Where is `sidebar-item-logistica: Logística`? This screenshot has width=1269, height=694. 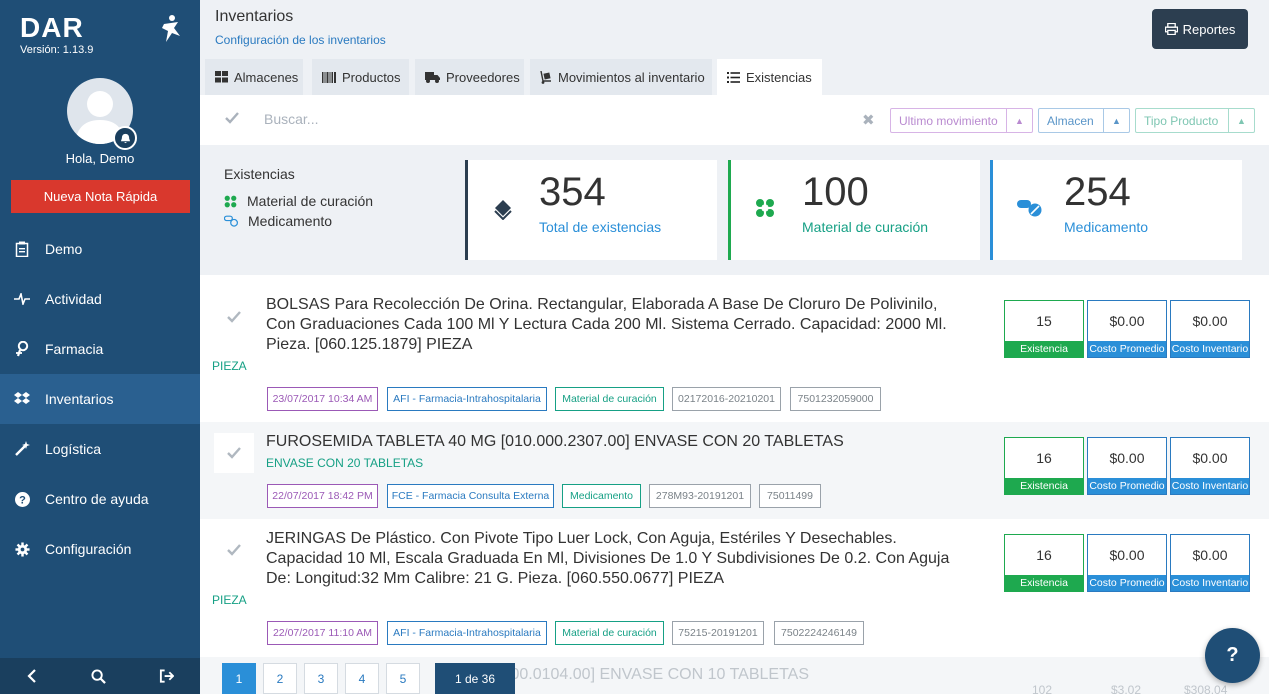 sidebar-item-logistica: Logística is located at coordinates (100, 449).